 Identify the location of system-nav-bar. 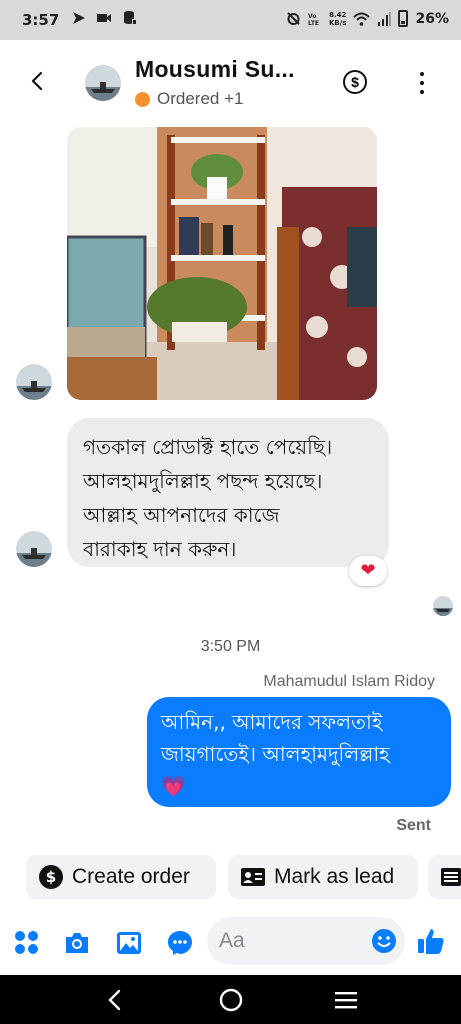
(230, 999).